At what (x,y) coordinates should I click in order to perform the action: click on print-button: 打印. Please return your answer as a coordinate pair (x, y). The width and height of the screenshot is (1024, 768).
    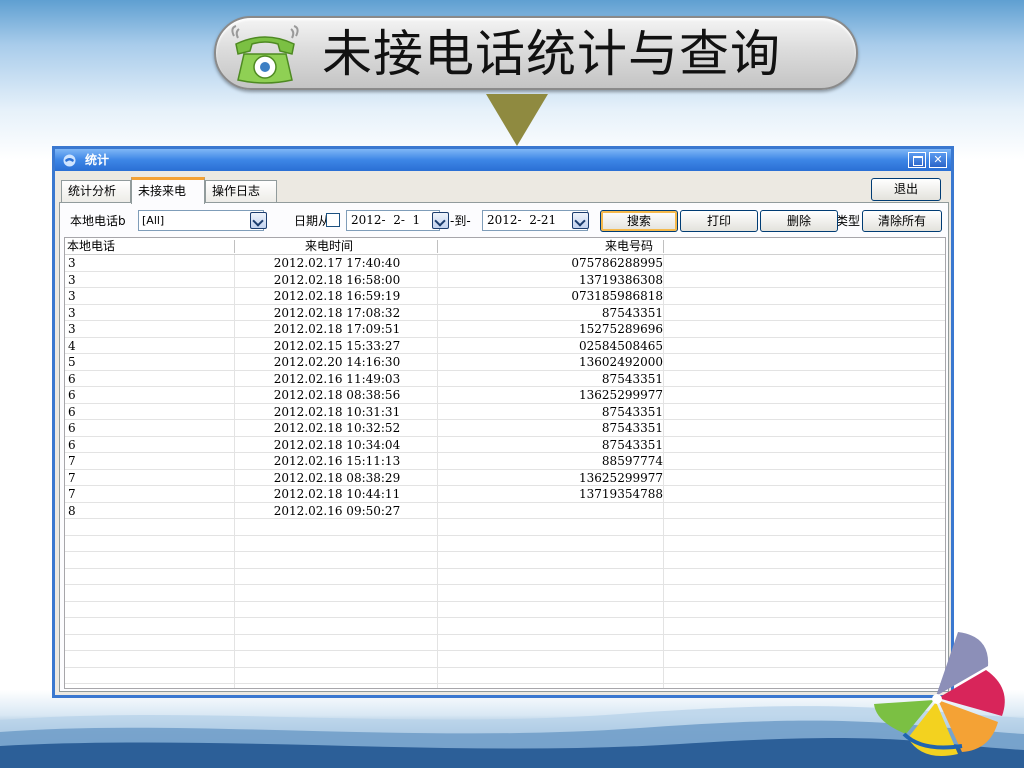
    Looking at the image, I should click on (719, 221).